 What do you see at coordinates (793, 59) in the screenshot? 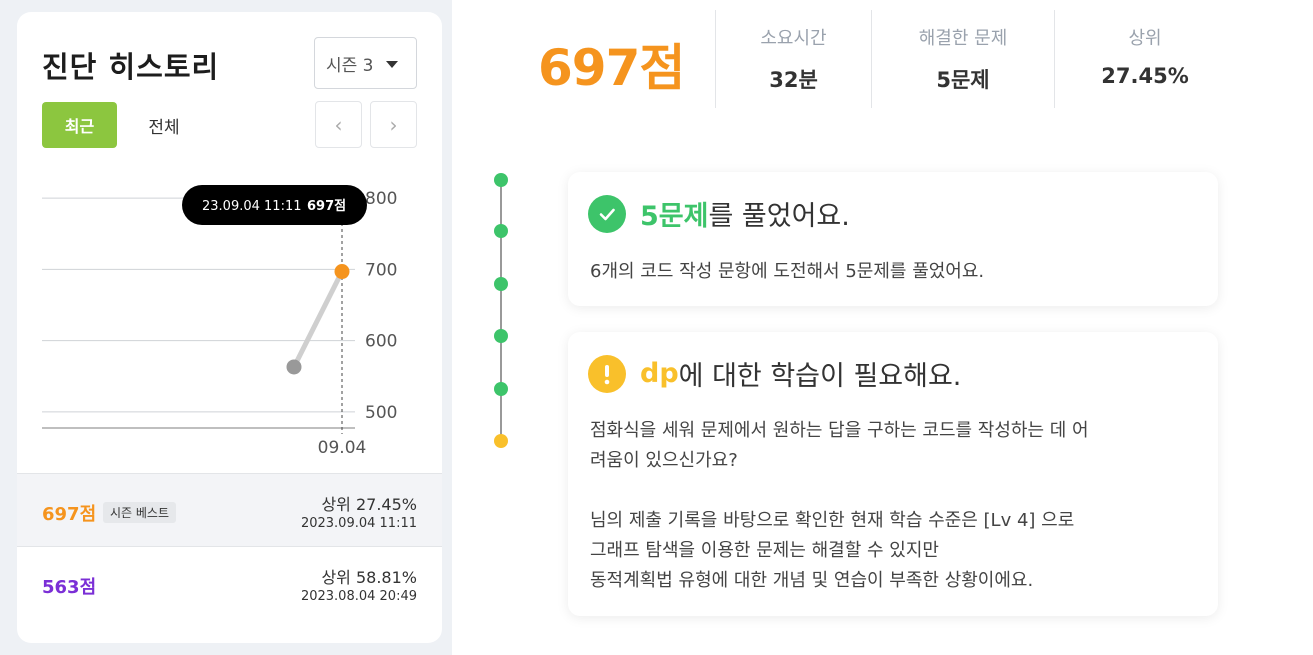
I see `stat-time: 소요시간 32분` at bounding box center [793, 59].